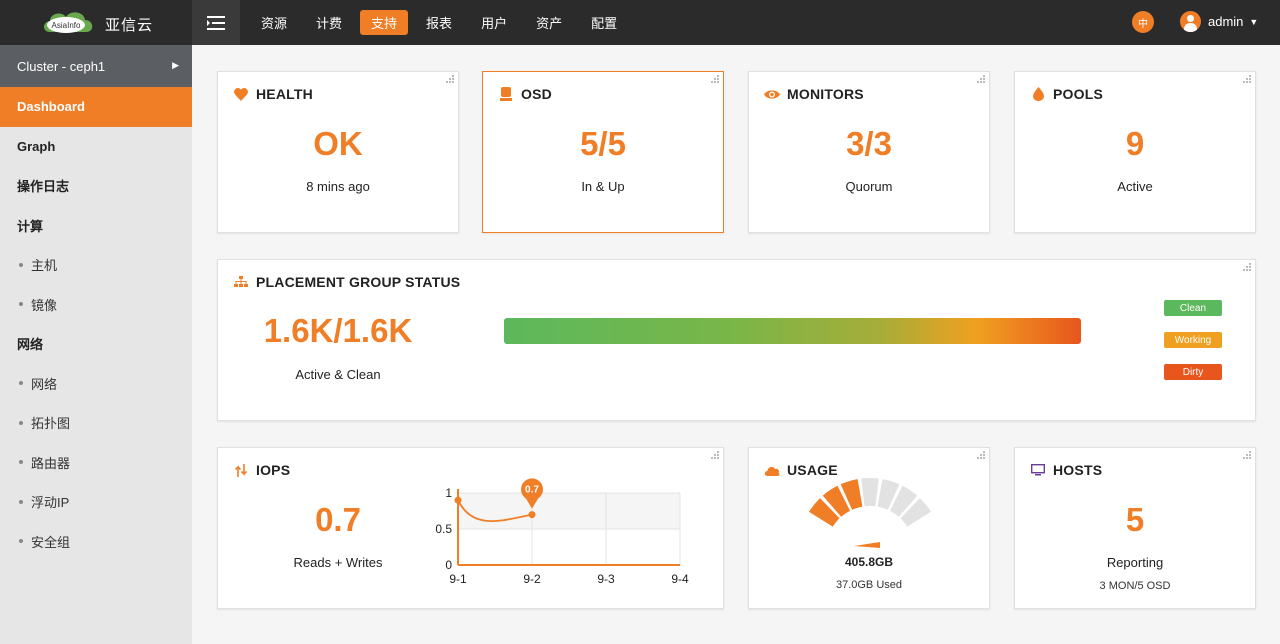  I want to click on cluster-selector: Cluster - ceph1 ▶, so click(96, 66).